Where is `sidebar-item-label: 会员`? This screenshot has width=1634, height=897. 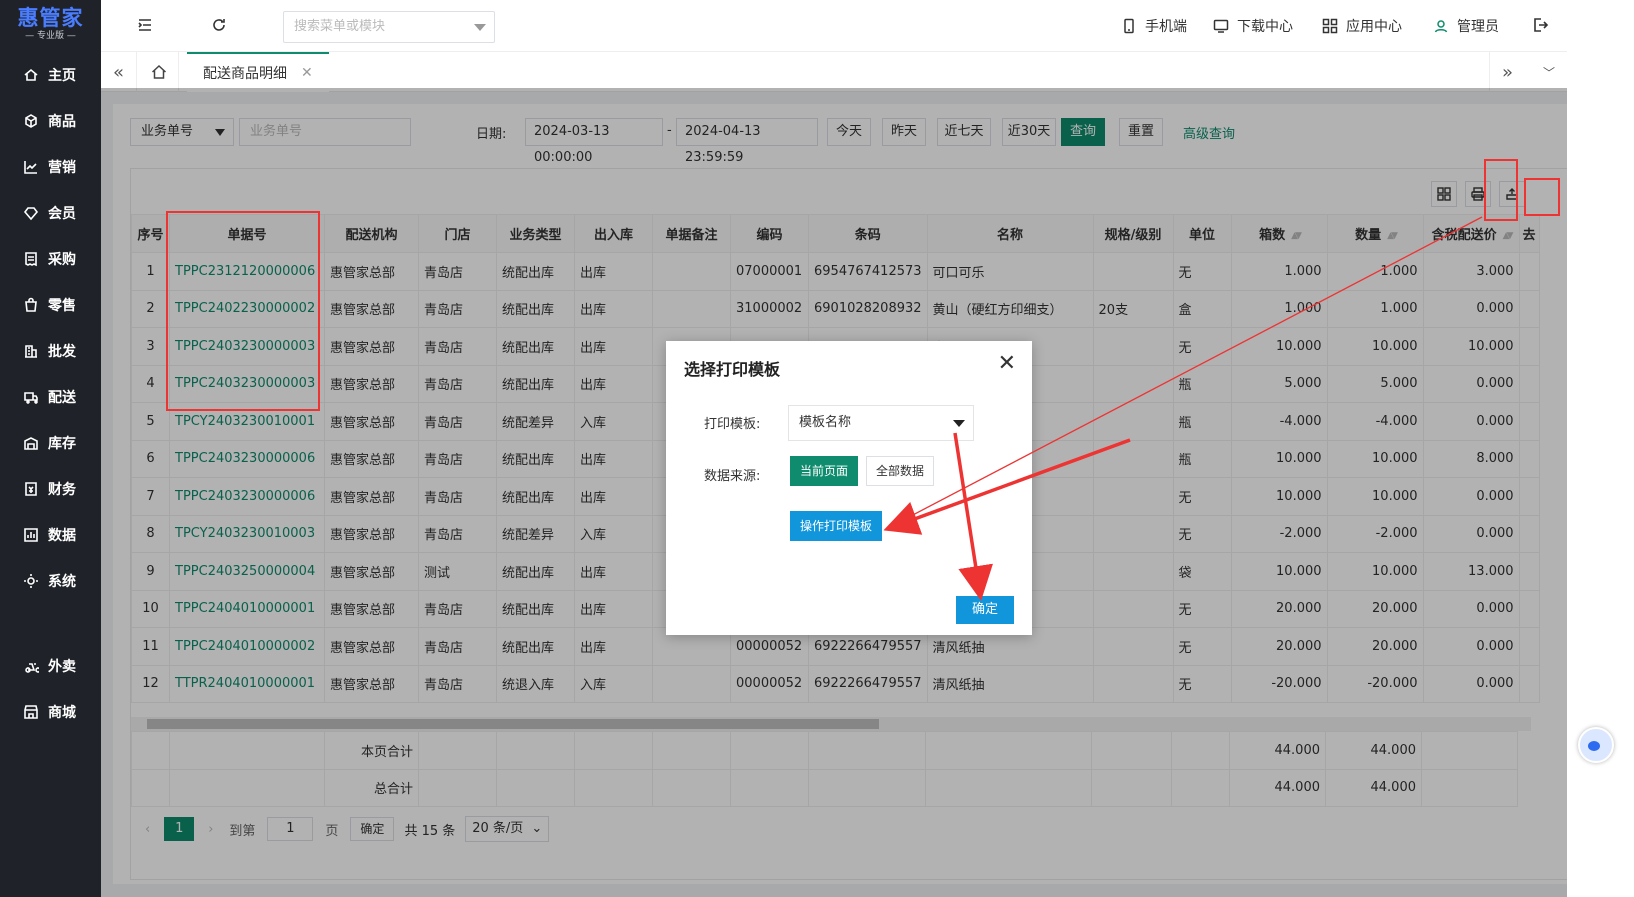 sidebar-item-label: 会员 is located at coordinates (62, 214).